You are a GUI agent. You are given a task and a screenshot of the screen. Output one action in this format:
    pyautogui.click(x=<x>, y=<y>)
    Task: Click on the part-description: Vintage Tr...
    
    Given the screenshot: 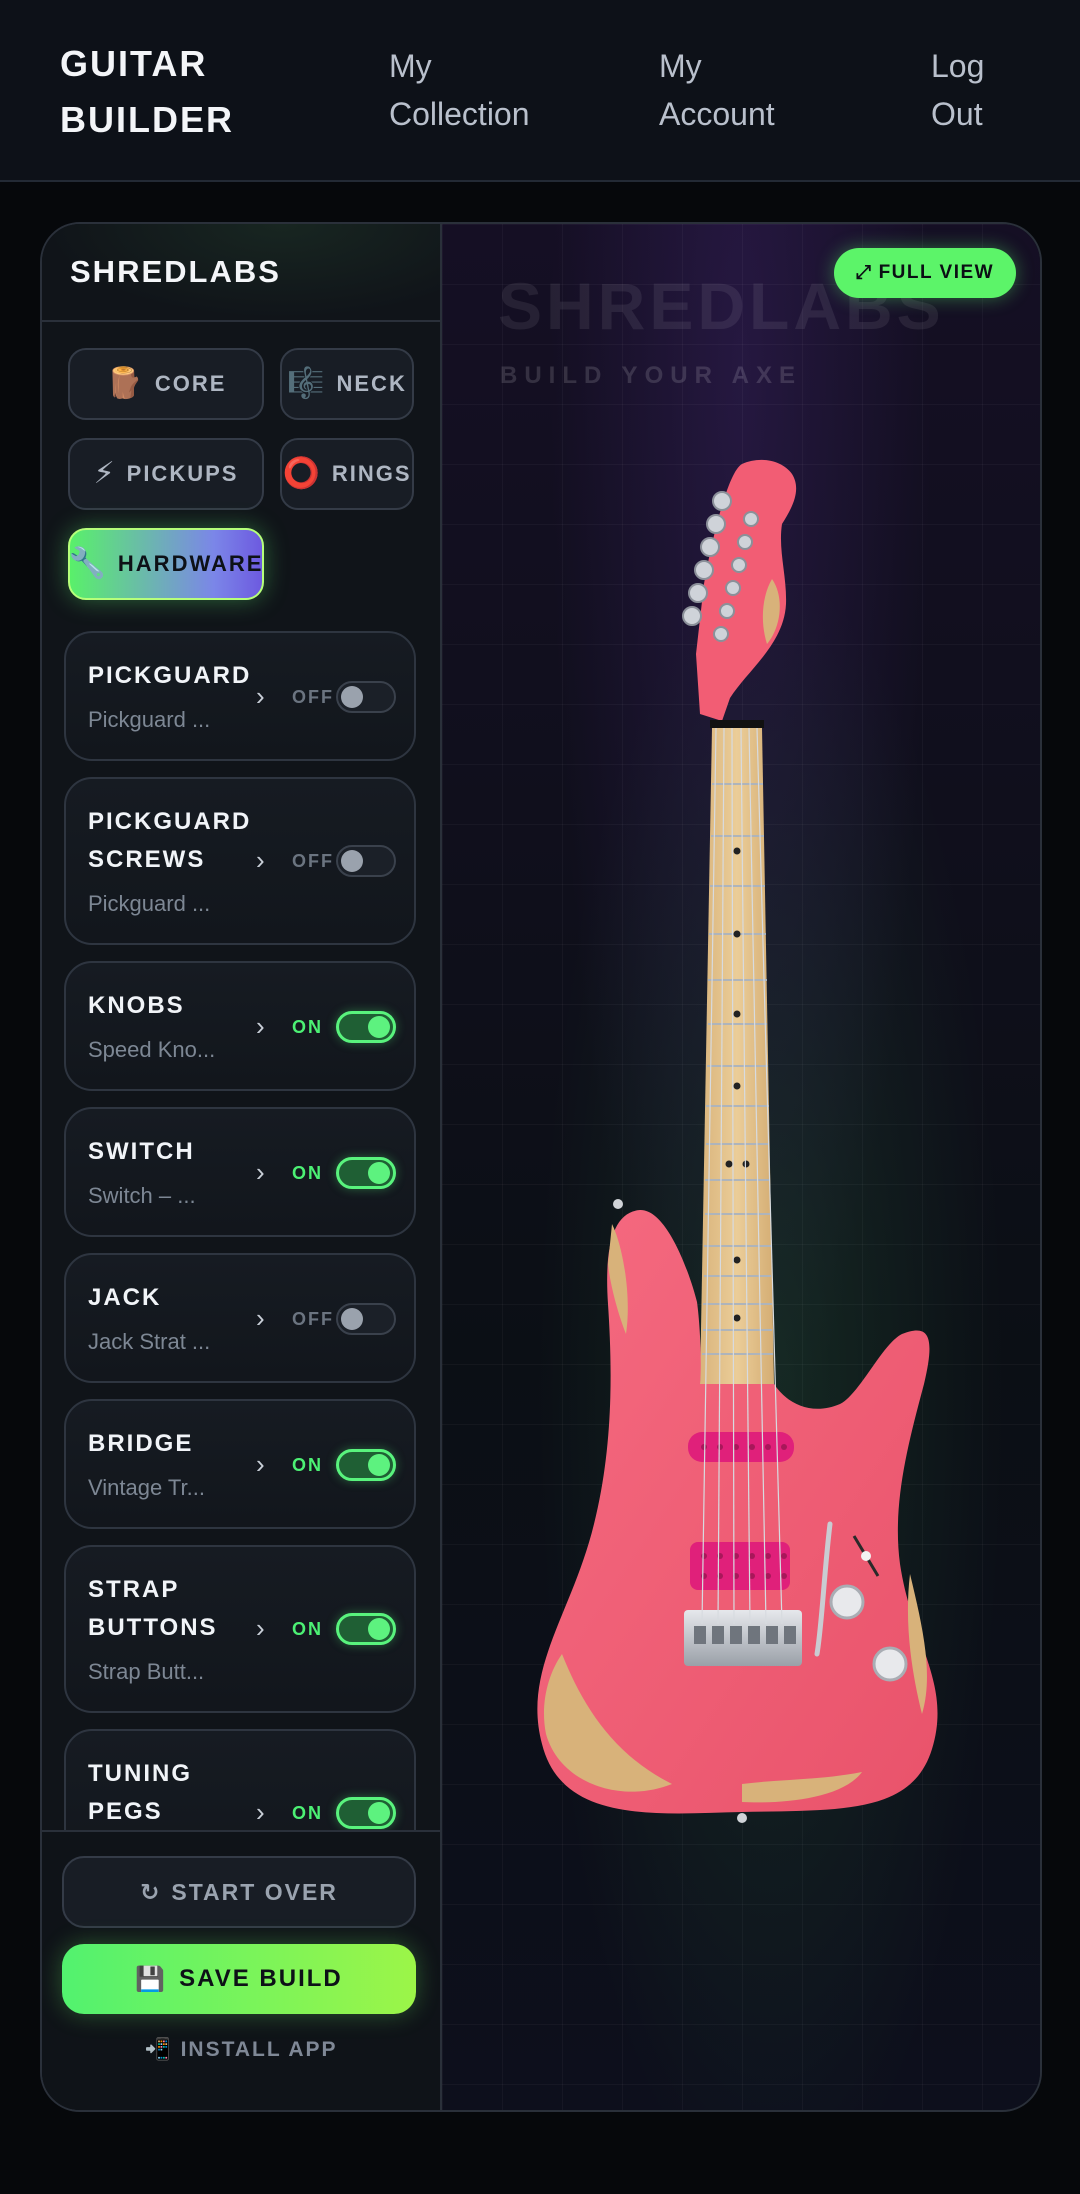 What is the action you would take?
    pyautogui.click(x=147, y=1487)
    